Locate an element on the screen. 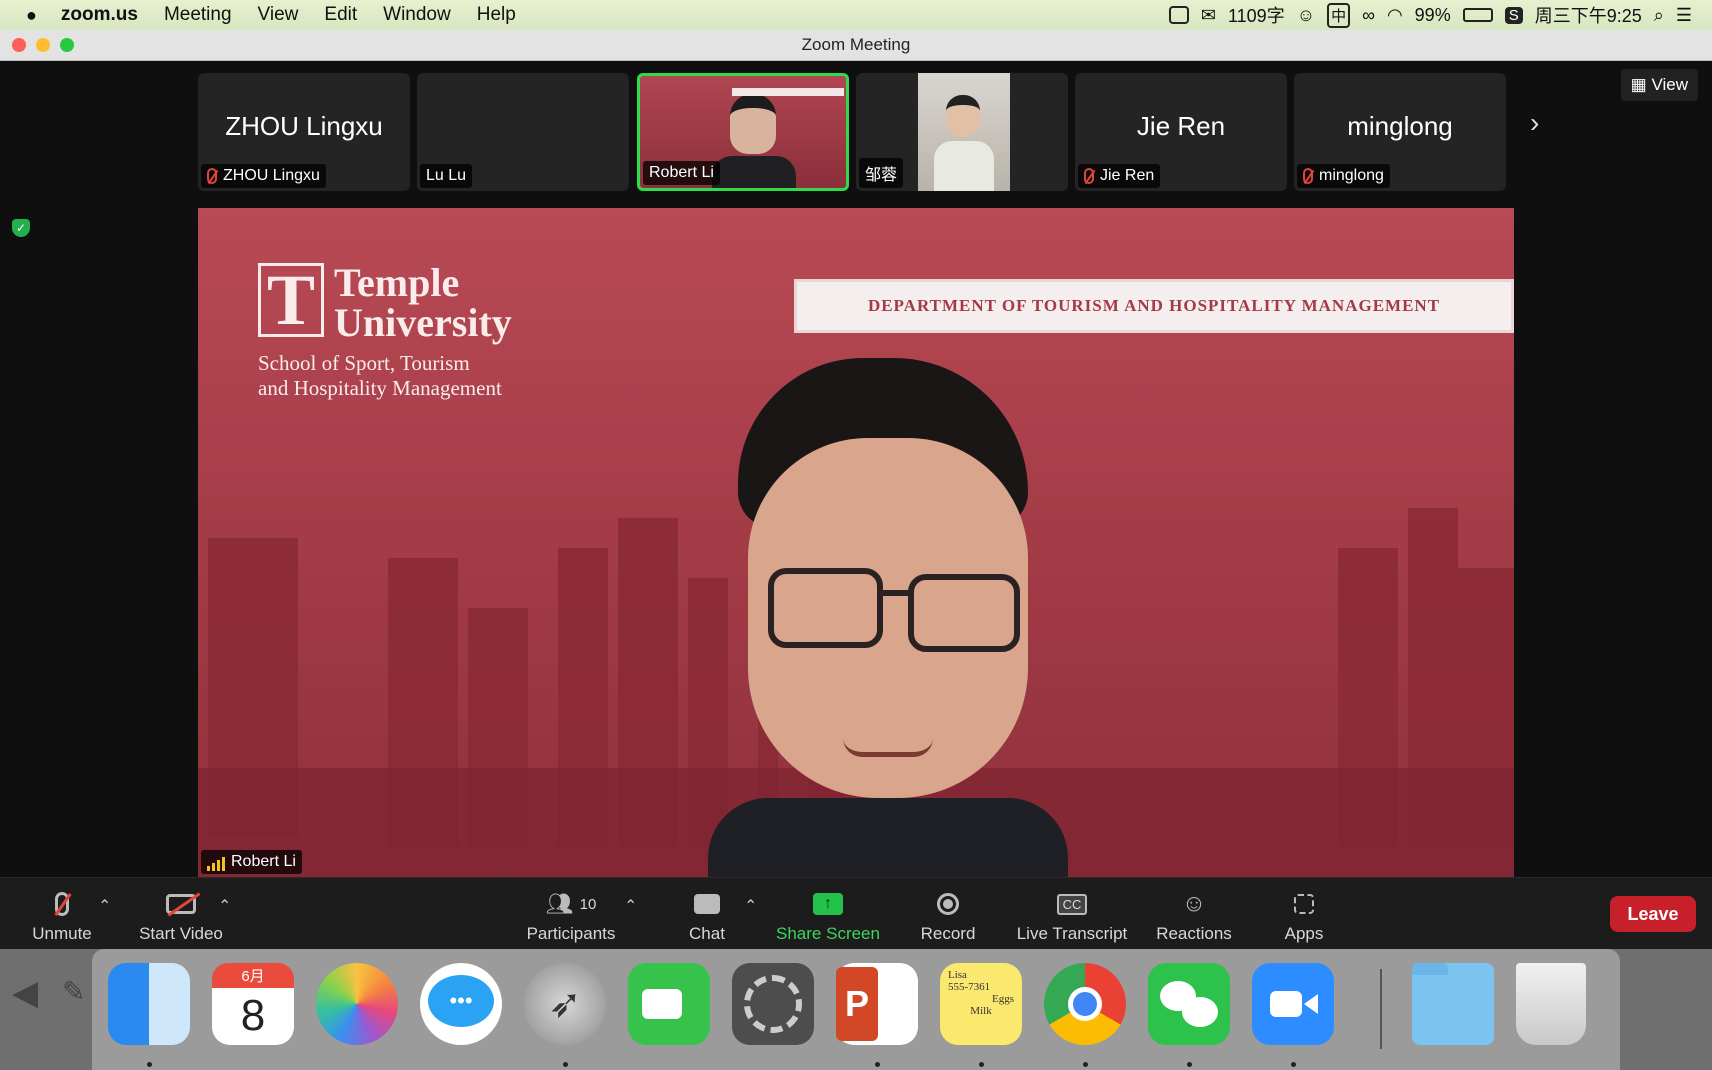 This screenshot has width=1712, height=1070. menu-app-name: zoom.us is located at coordinates (99, 15).